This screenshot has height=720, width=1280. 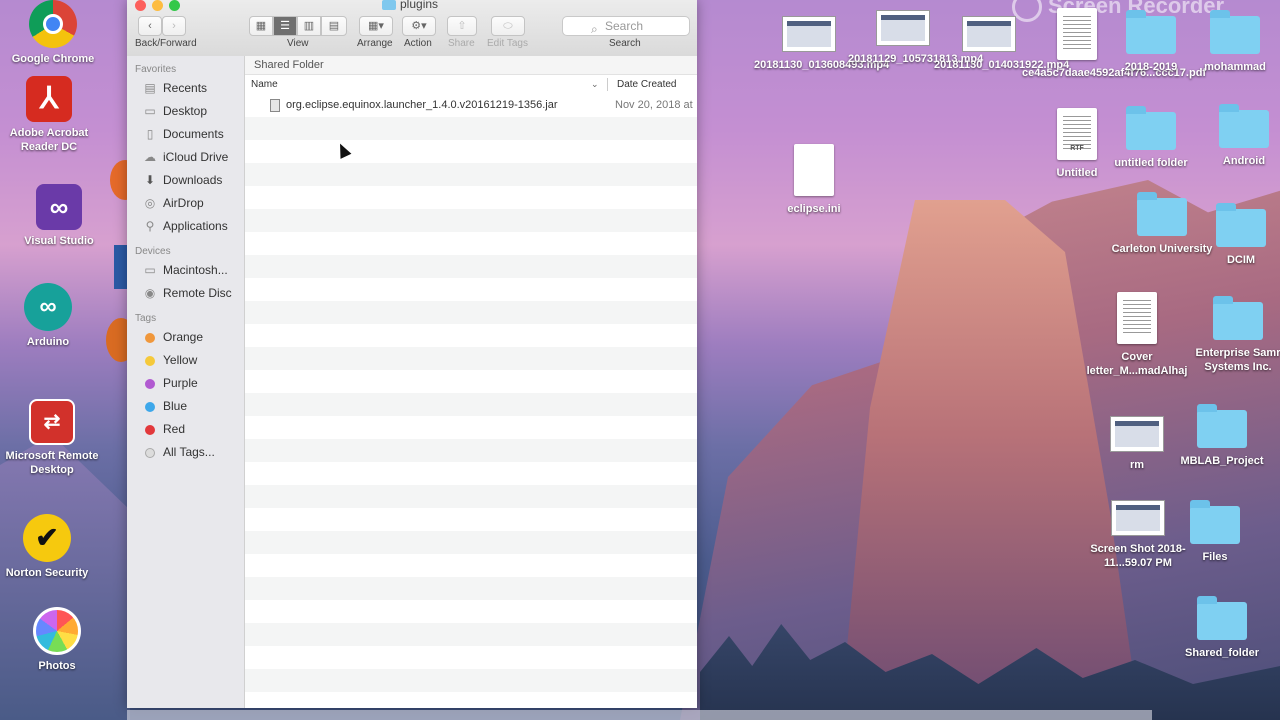 What do you see at coordinates (157, 5) in the screenshot?
I see `minimize-button` at bounding box center [157, 5].